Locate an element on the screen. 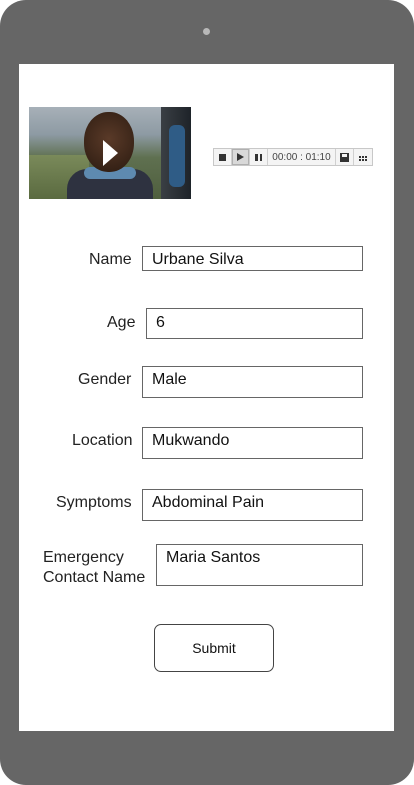 This screenshot has height=785, width=414. name-field: Urbane Silva is located at coordinates (252, 258).